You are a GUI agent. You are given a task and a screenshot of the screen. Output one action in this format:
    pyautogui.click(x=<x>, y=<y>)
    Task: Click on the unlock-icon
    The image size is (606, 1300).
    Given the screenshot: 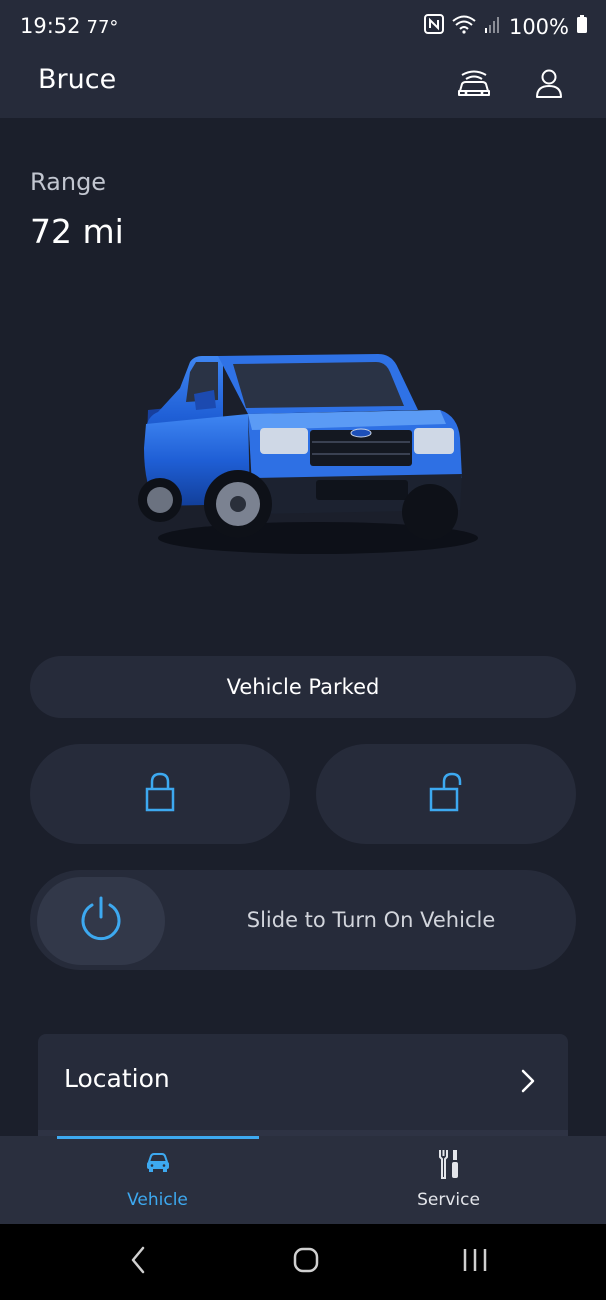 What is the action you would take?
    pyautogui.click(x=446, y=794)
    